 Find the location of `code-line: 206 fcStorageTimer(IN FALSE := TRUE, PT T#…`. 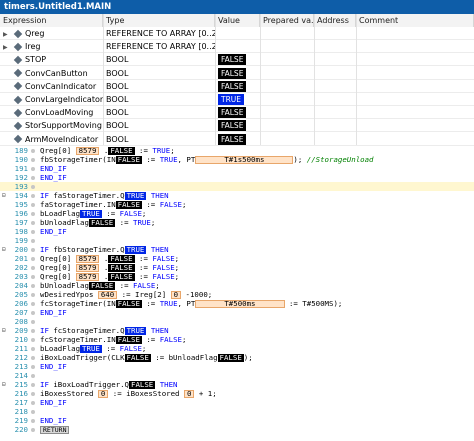

code-line: 206 fcStorageTimer(IN FALSE := TRUE, PT T#… is located at coordinates (237, 303).